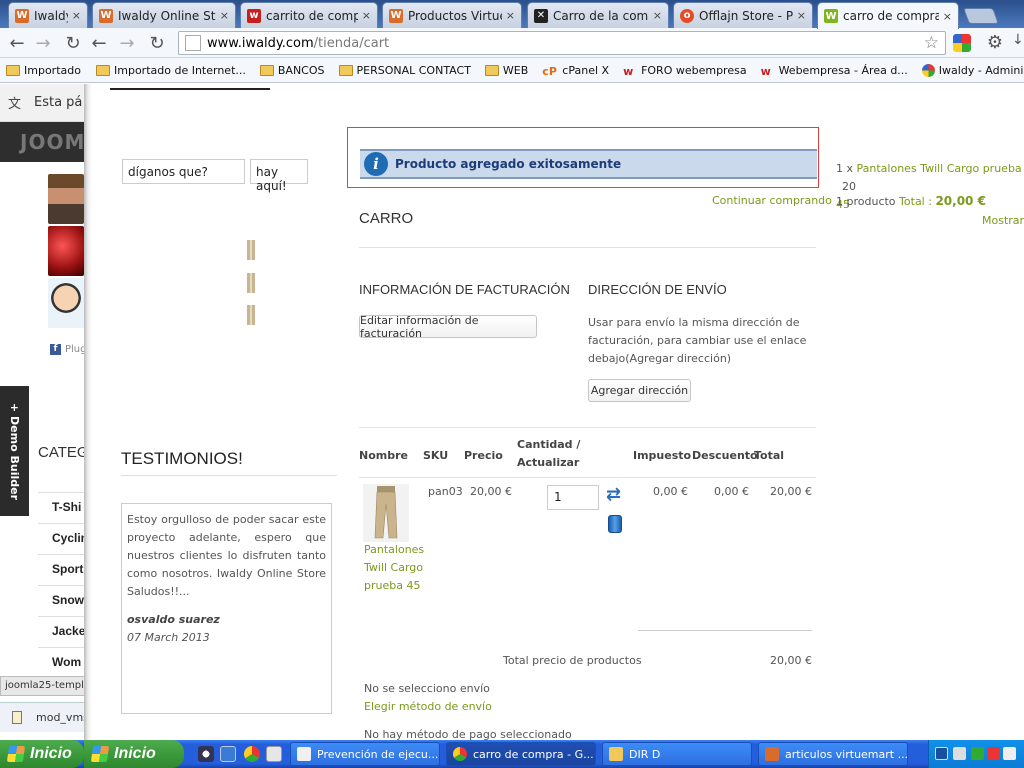 The image size is (1024, 768). Describe the element at coordinates (44, 70) in the screenshot. I see `bookmark-item: Importado d` at that location.